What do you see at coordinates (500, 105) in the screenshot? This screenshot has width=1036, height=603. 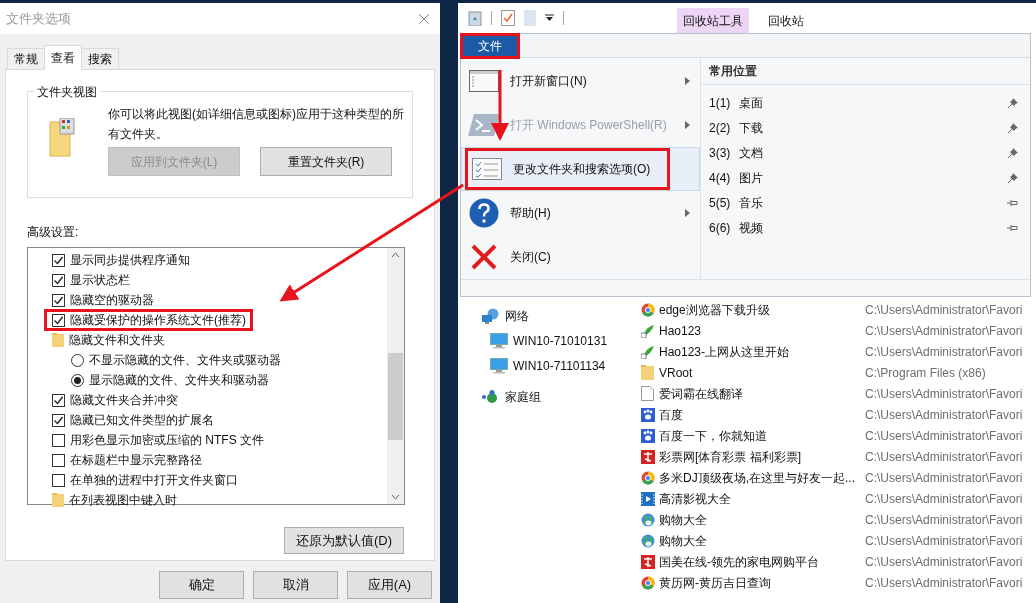 I see `annotation-arrow` at bounding box center [500, 105].